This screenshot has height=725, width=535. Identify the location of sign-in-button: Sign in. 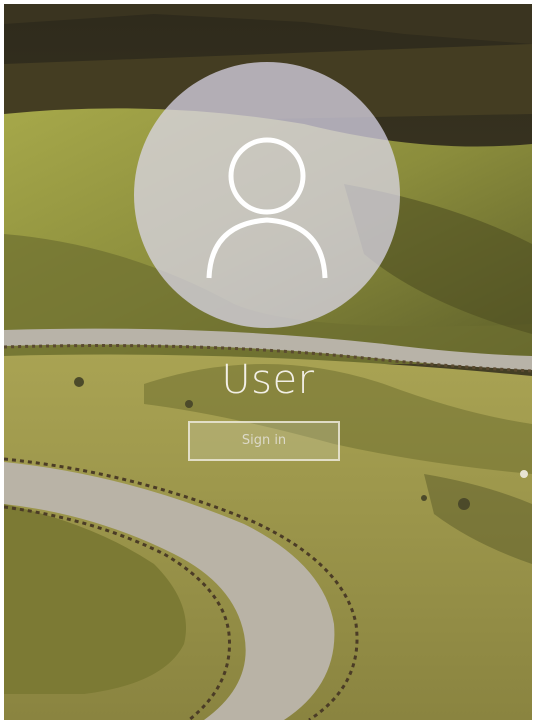
(264, 441).